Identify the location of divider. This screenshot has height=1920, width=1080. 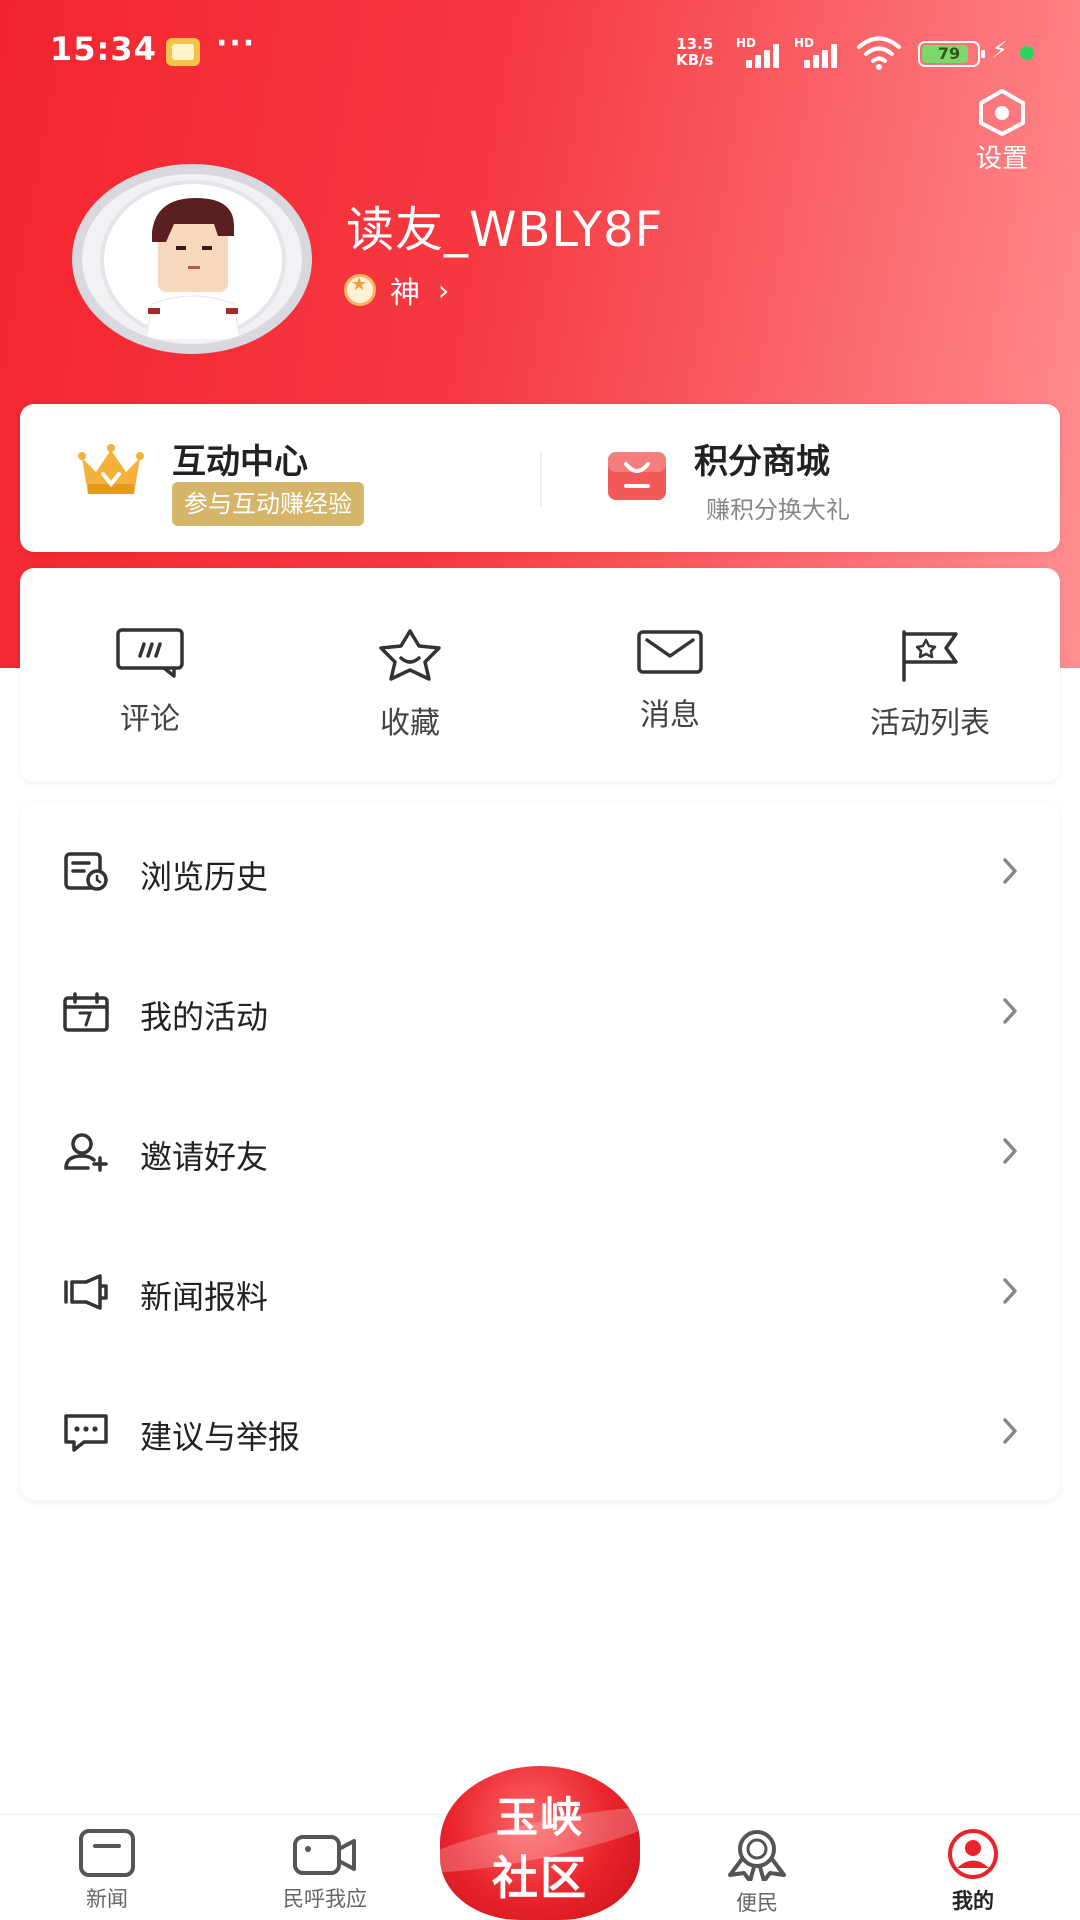
(541, 479).